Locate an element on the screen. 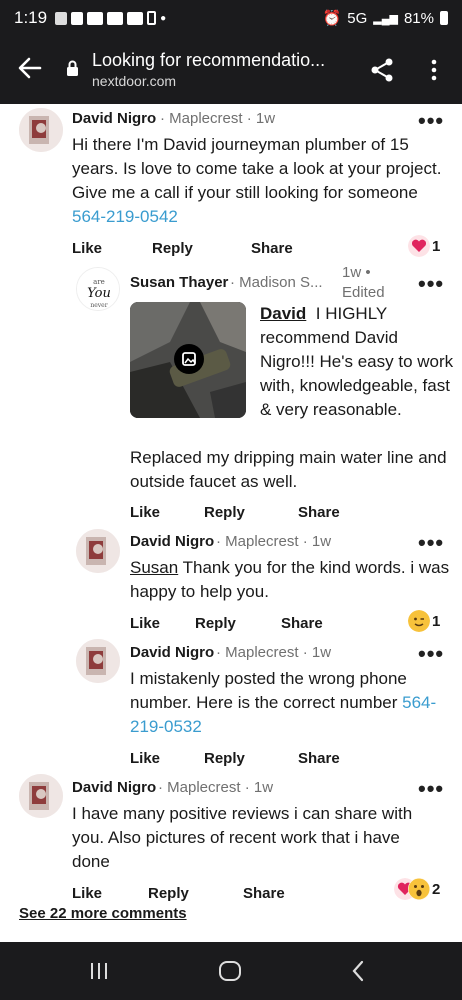 The image size is (462, 1000). comment-time: 1w • is located at coordinates (356, 272).